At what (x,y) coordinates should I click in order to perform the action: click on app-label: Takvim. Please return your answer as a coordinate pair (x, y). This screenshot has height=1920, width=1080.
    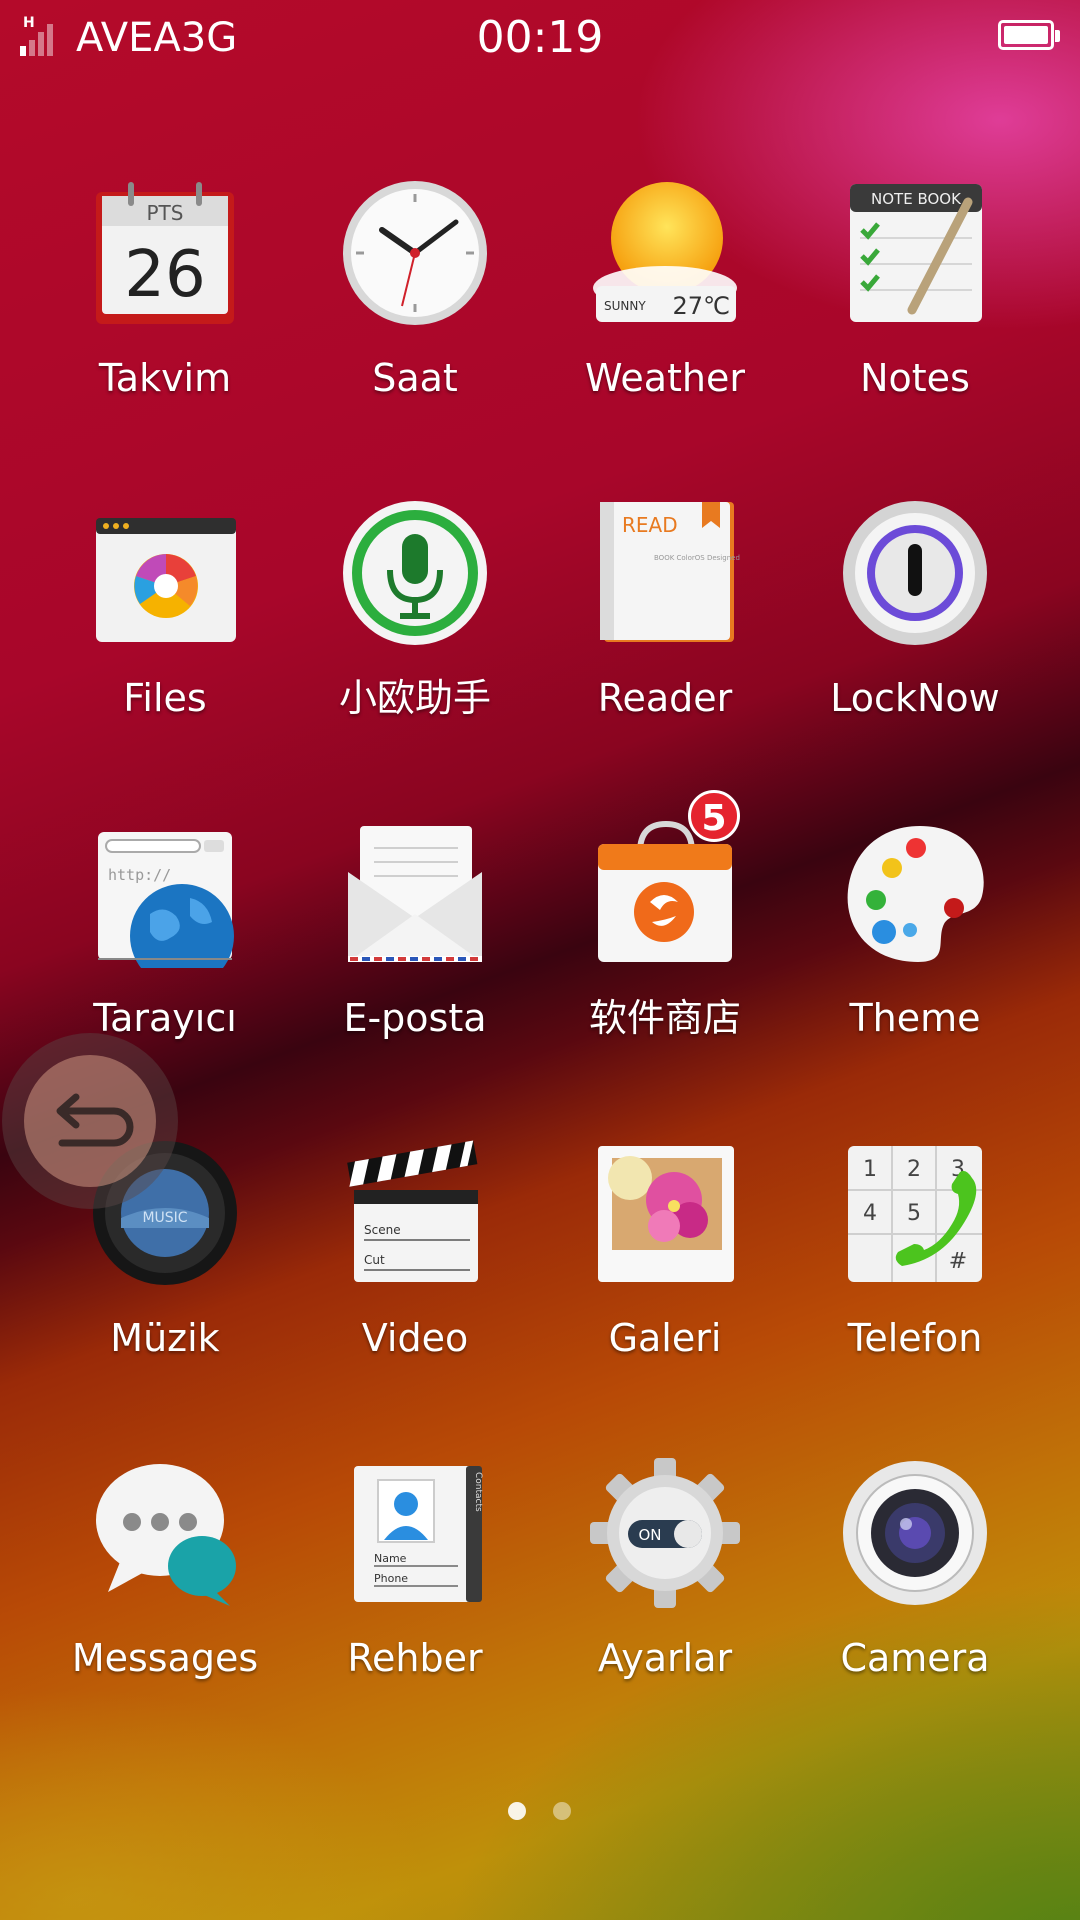
    Looking at the image, I should click on (165, 378).